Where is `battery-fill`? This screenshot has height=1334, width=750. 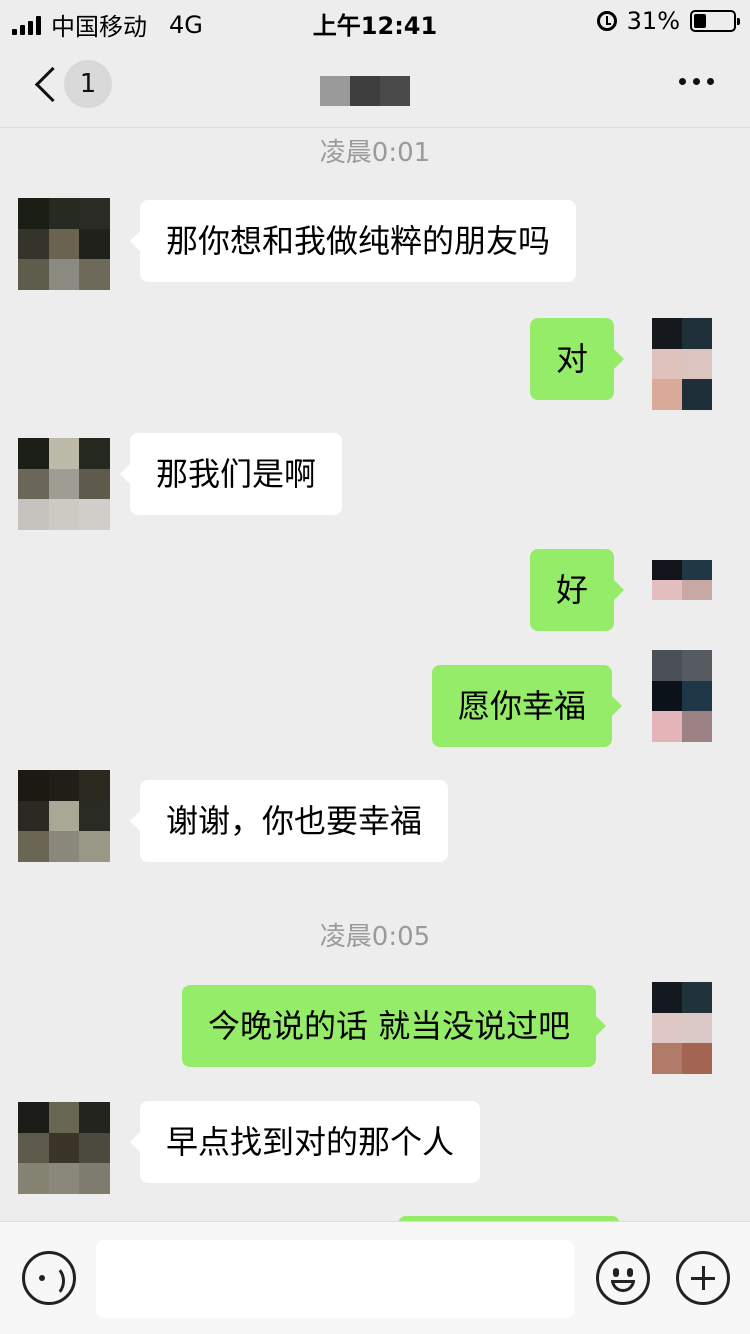
battery-fill is located at coordinates (700, 21).